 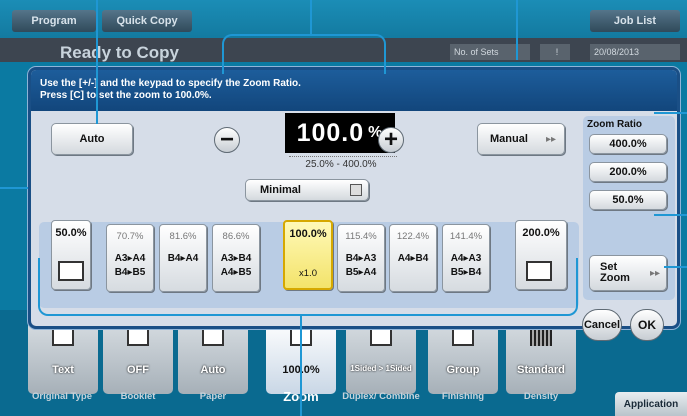 What do you see at coordinates (647, 325) in the screenshot?
I see `ok-button: OK` at bounding box center [647, 325].